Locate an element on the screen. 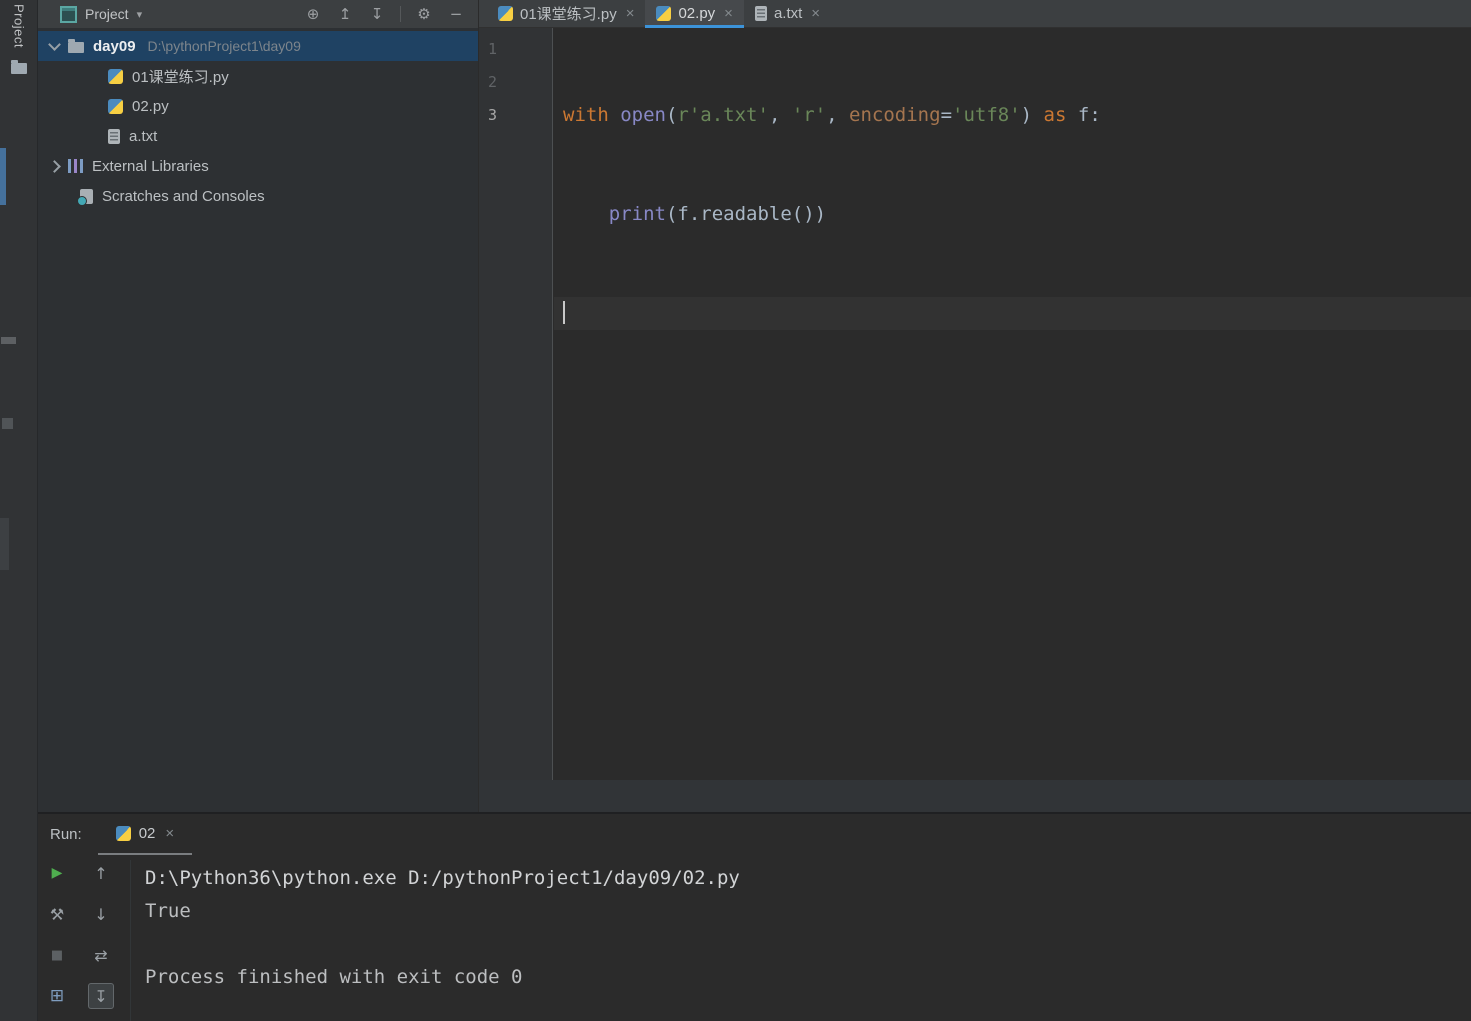  tree-item-label: a.txt is located at coordinates (143, 136).